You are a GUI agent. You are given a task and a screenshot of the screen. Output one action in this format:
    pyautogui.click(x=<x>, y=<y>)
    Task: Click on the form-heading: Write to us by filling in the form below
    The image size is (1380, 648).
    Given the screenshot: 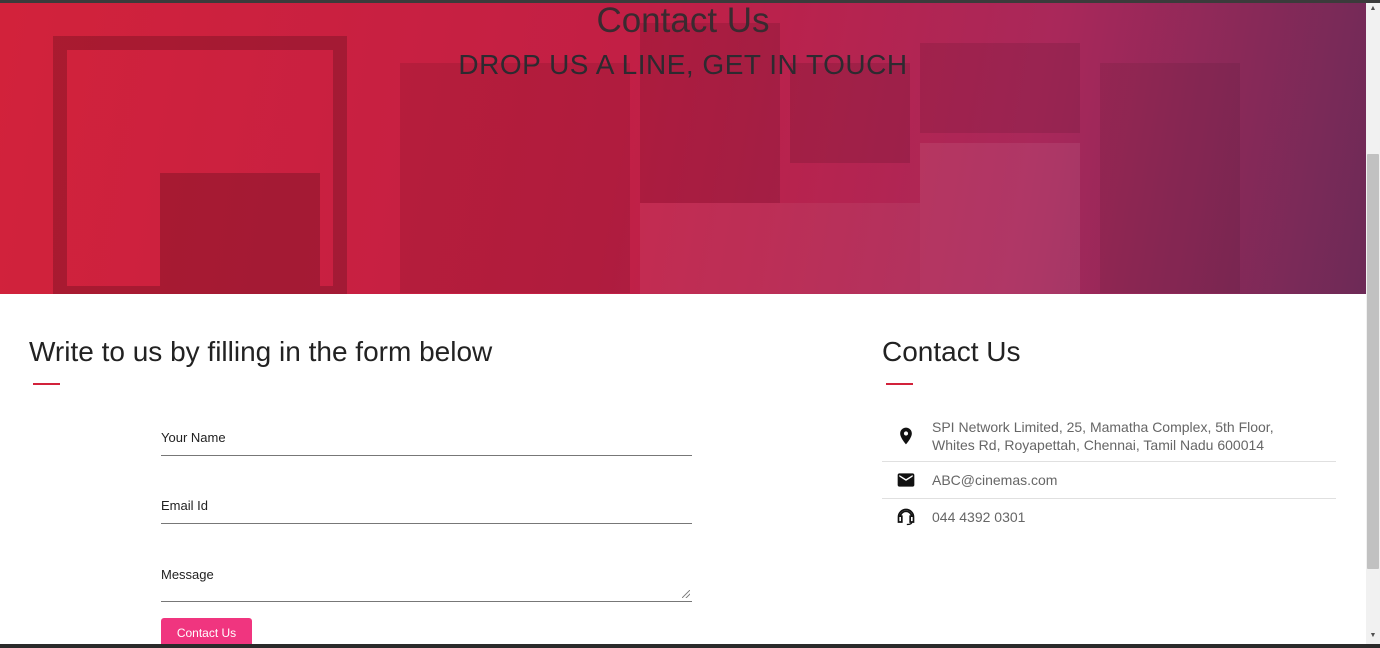 What is the action you would take?
    pyautogui.click(x=261, y=351)
    